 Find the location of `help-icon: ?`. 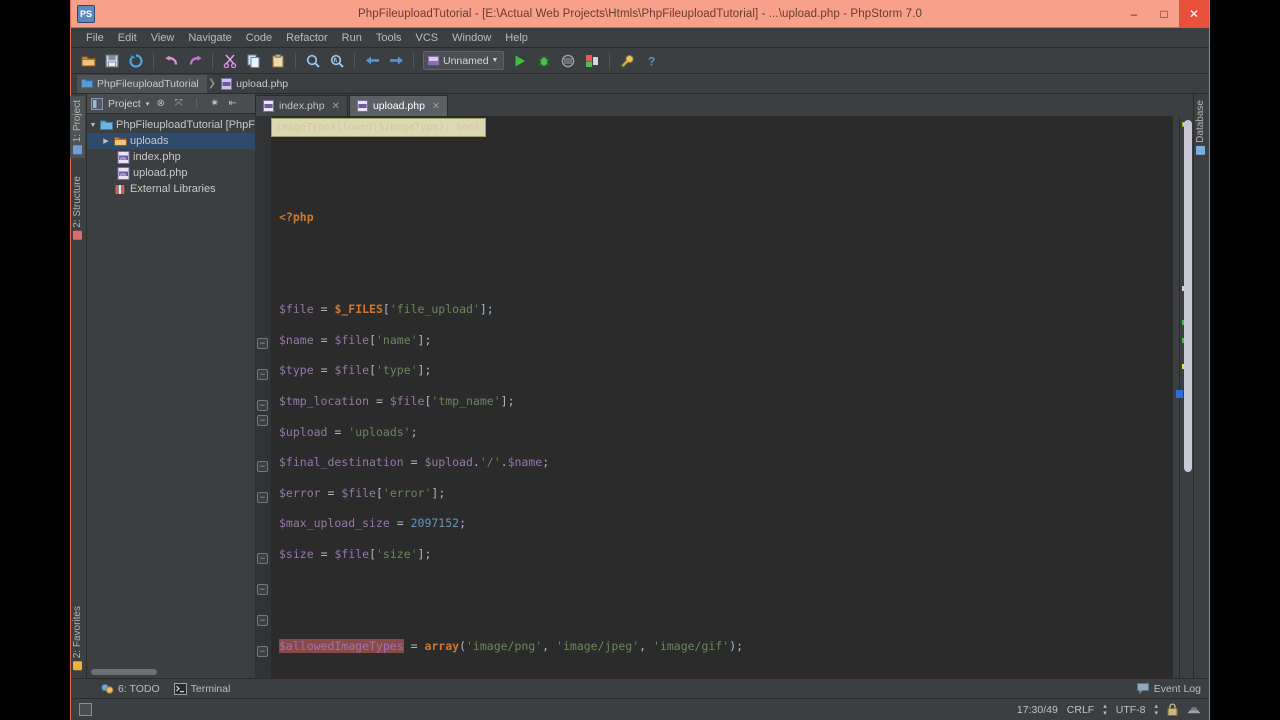

help-icon: ? is located at coordinates (651, 61).